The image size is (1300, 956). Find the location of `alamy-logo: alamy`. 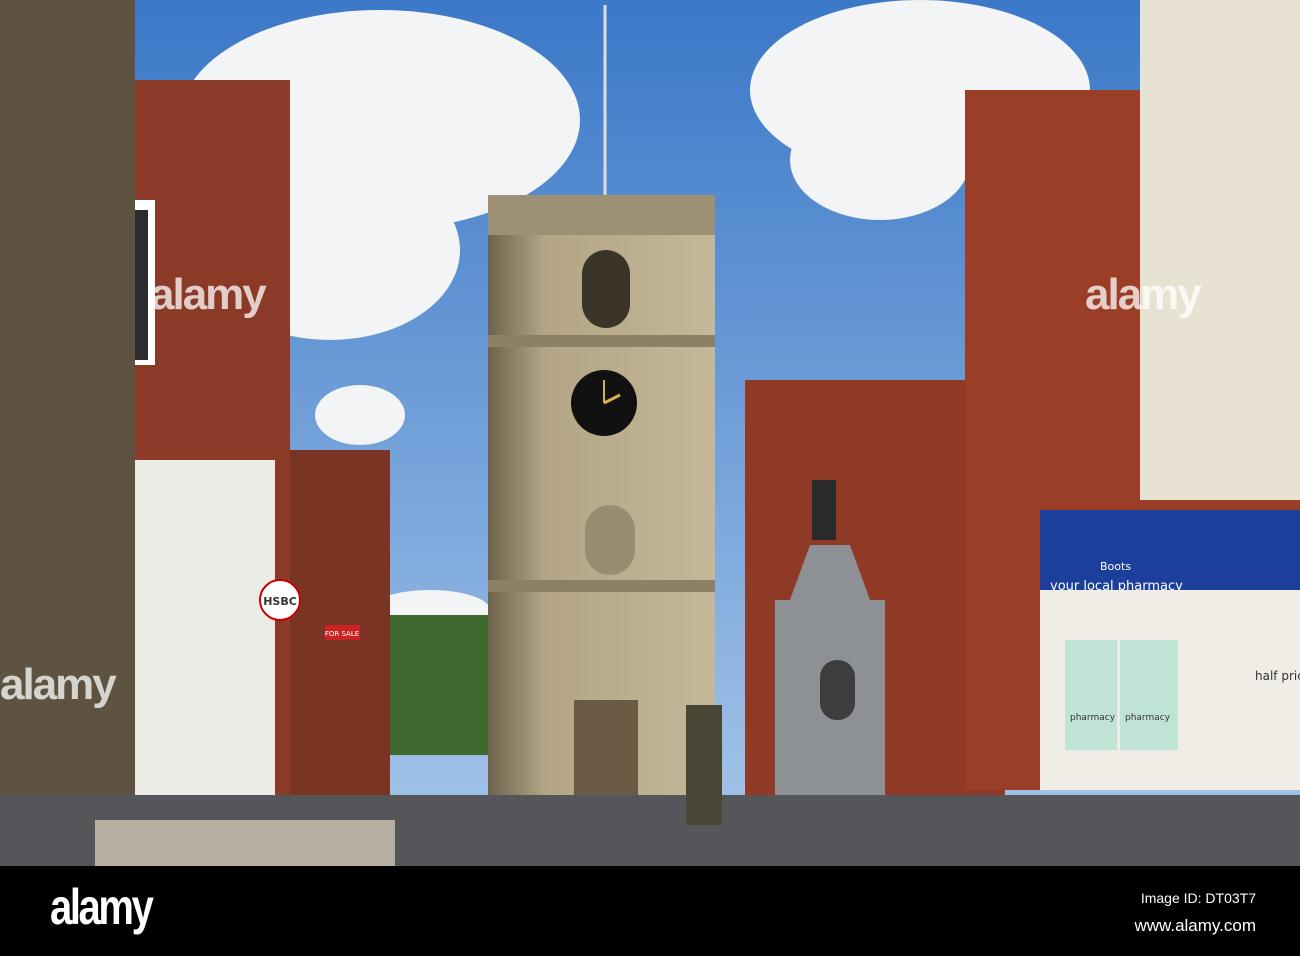

alamy-logo: alamy is located at coordinates (102, 907).